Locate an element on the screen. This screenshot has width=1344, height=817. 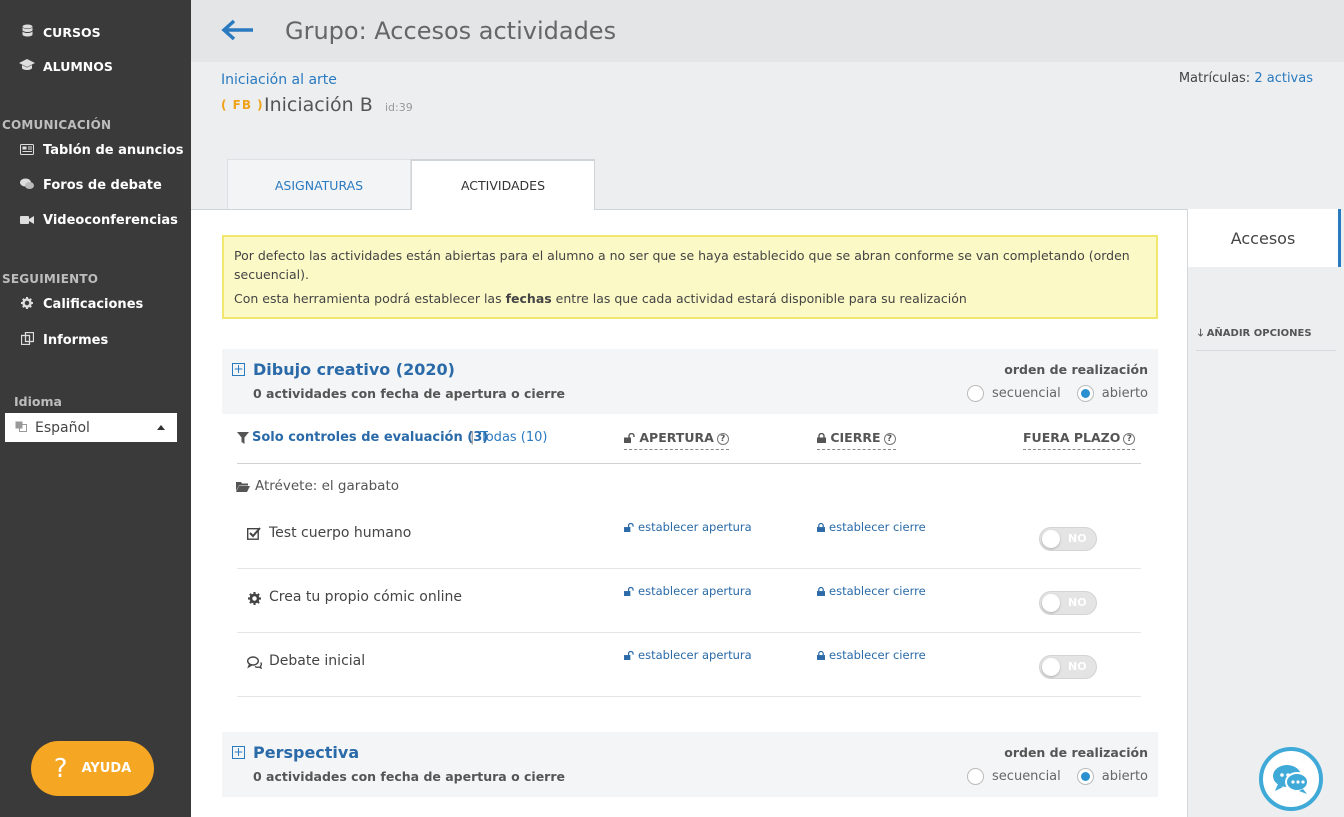
language-label: Idioma is located at coordinates (38, 401).